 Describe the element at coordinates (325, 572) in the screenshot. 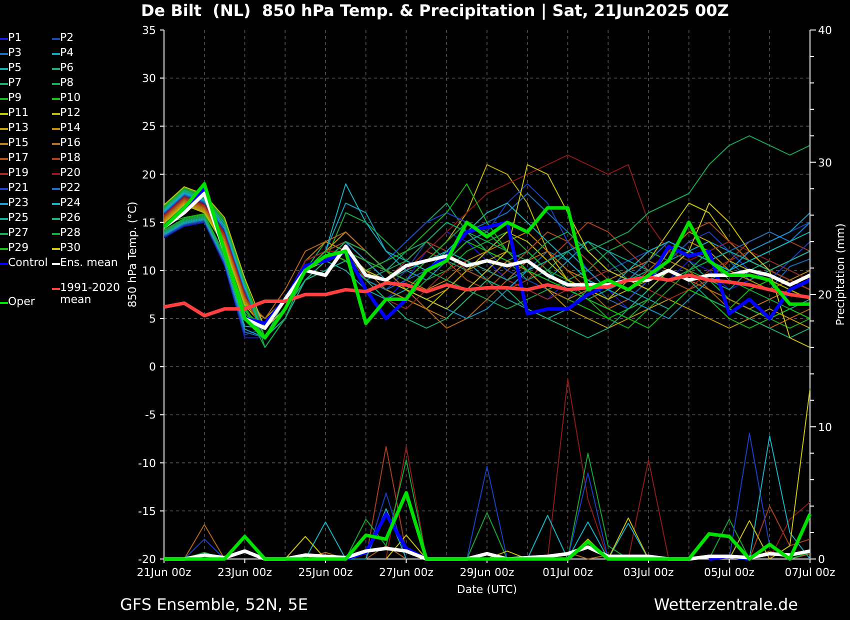

I see `axis-tick-label: 25Jun 00z` at that location.